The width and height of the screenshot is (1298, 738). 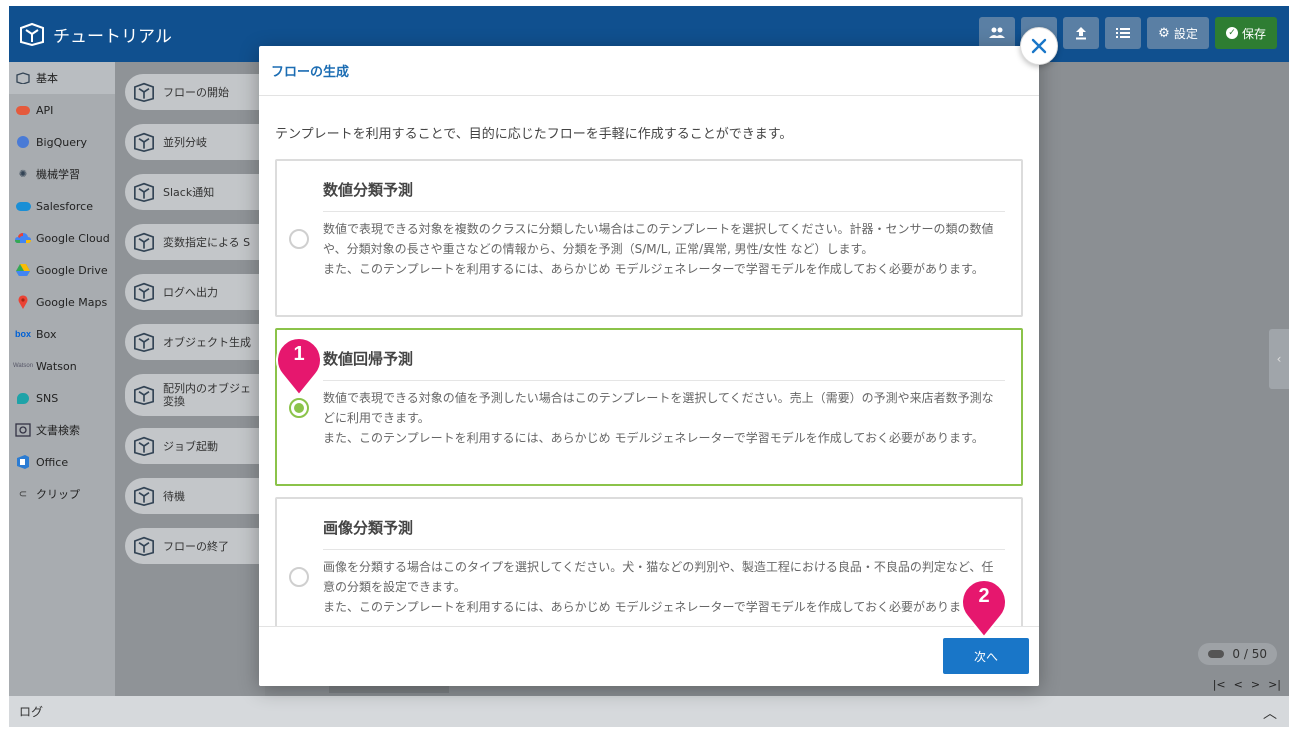 What do you see at coordinates (112, 36) in the screenshot?
I see `app-title: チュートリアル` at bounding box center [112, 36].